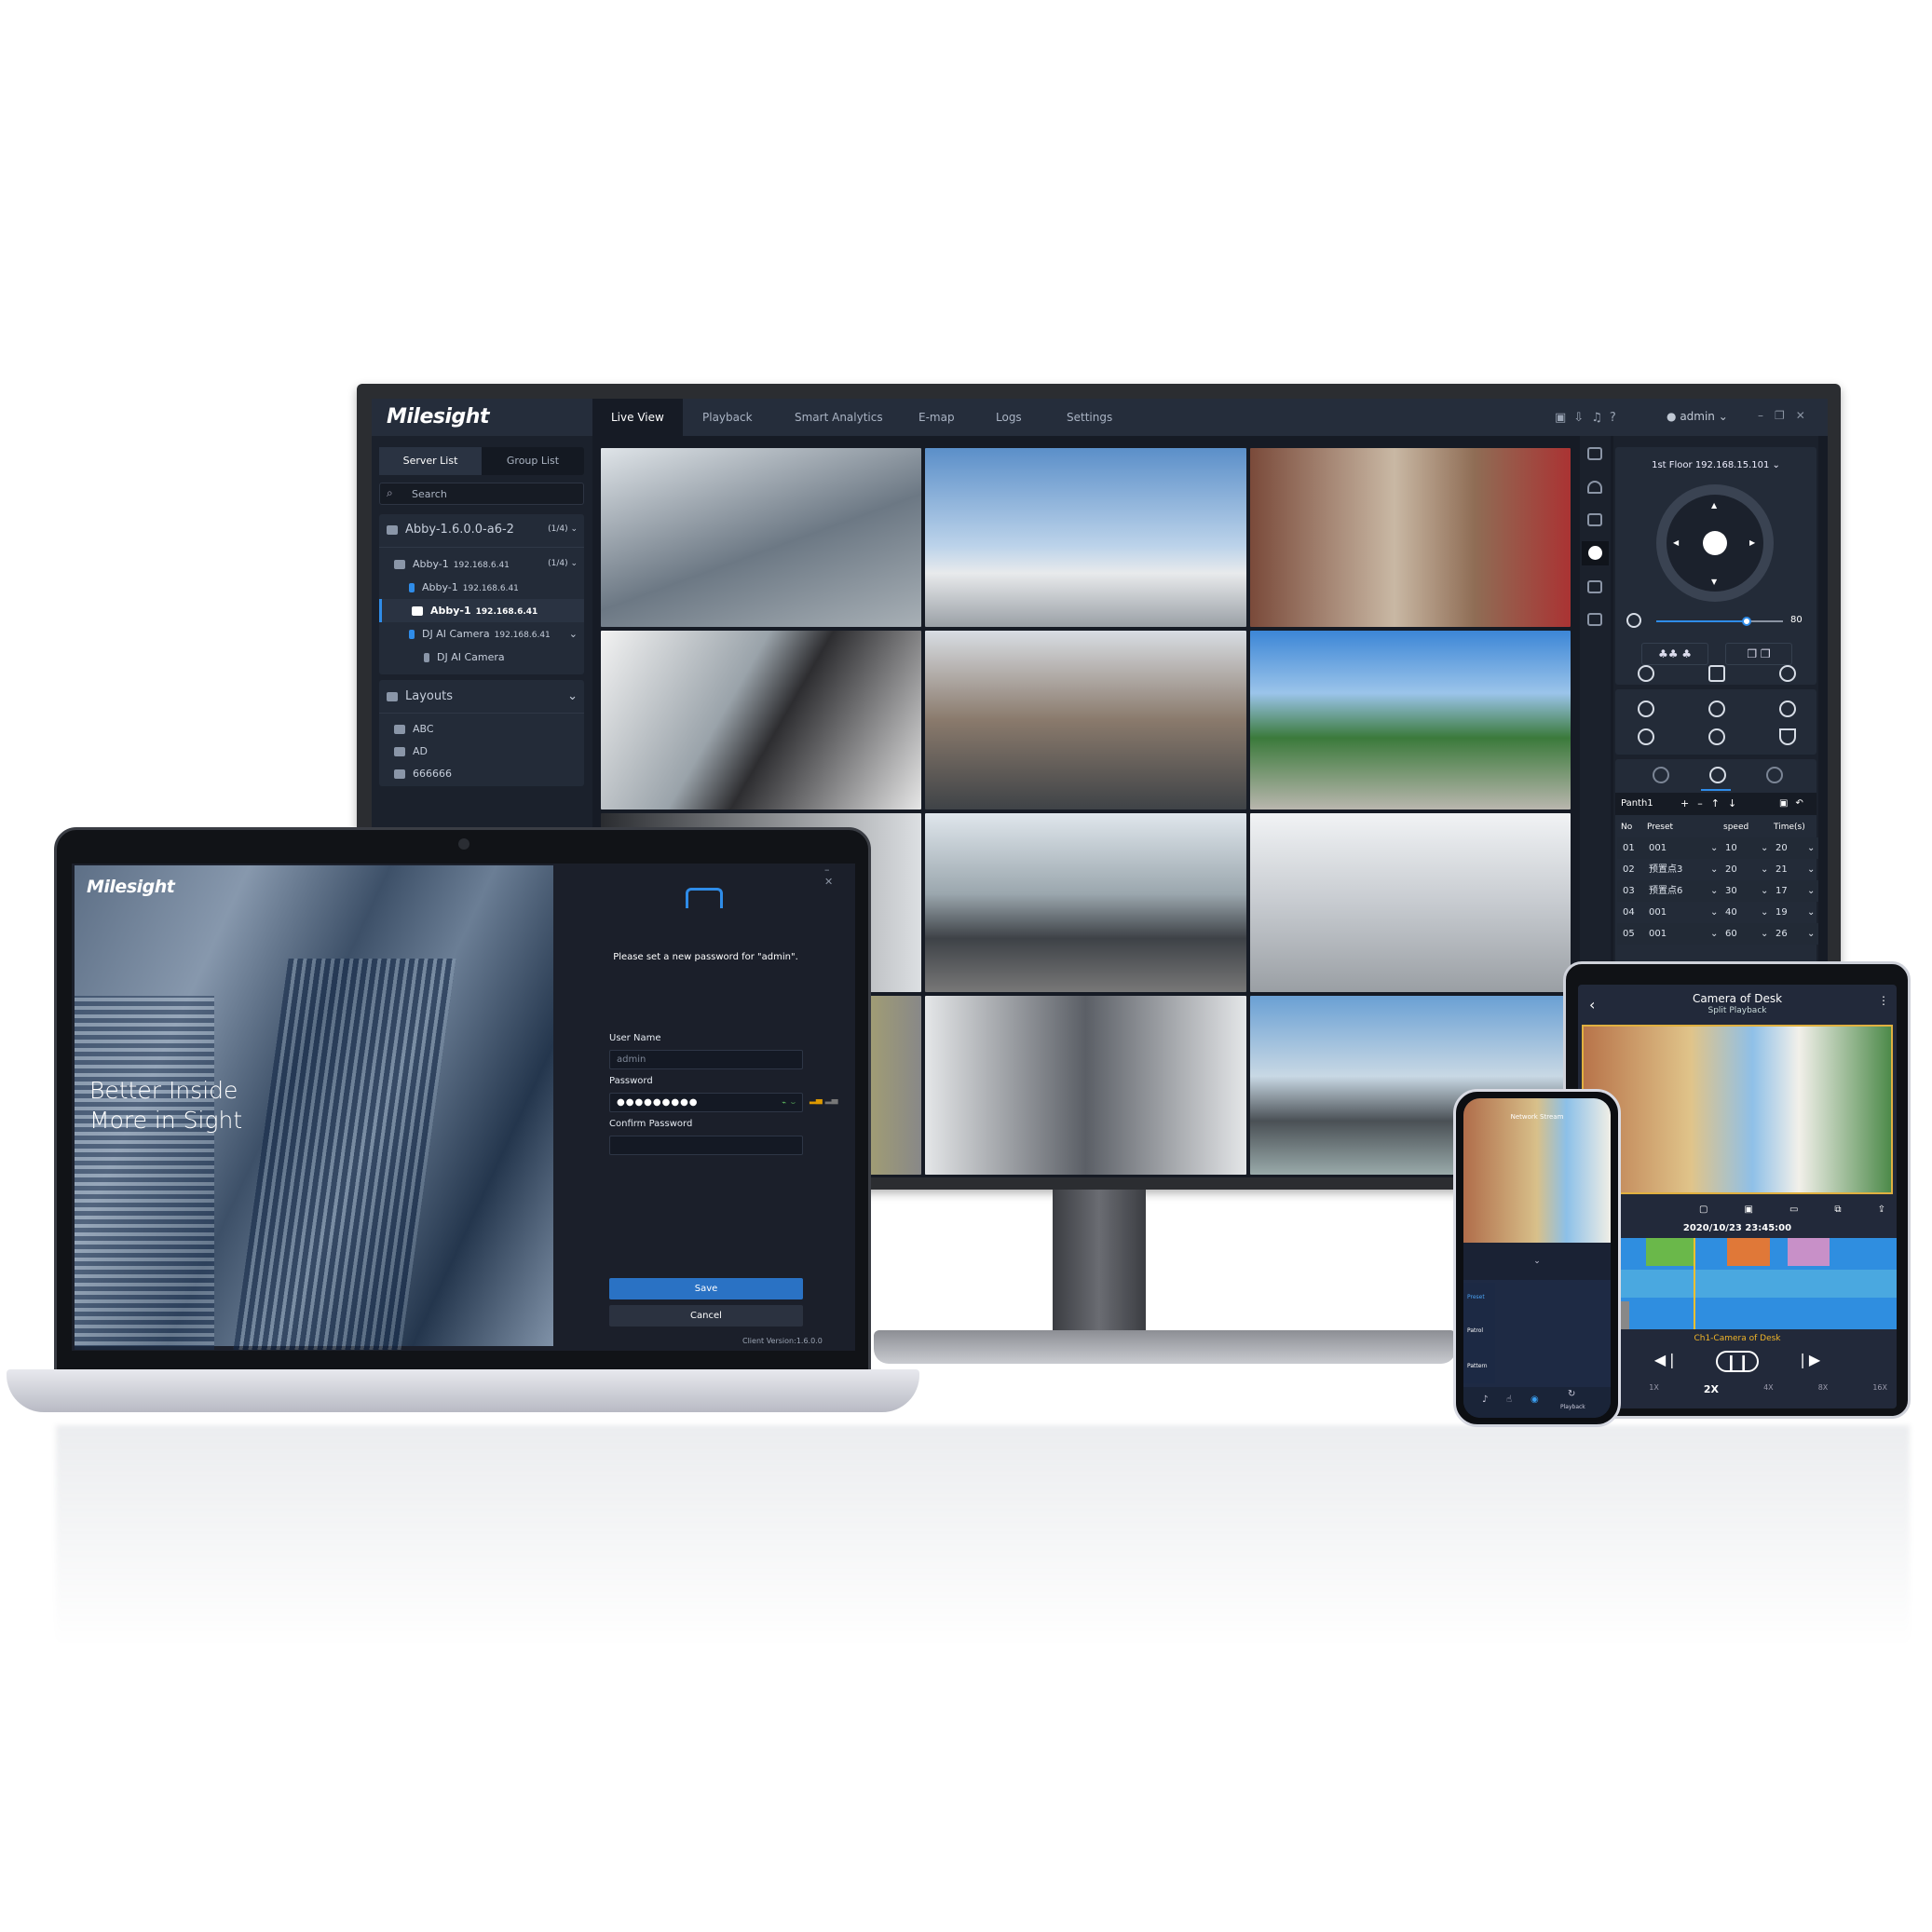 This screenshot has width=1932, height=1932. What do you see at coordinates (1737, 1362) in the screenshot?
I see `pause-icon: ❙❙` at bounding box center [1737, 1362].